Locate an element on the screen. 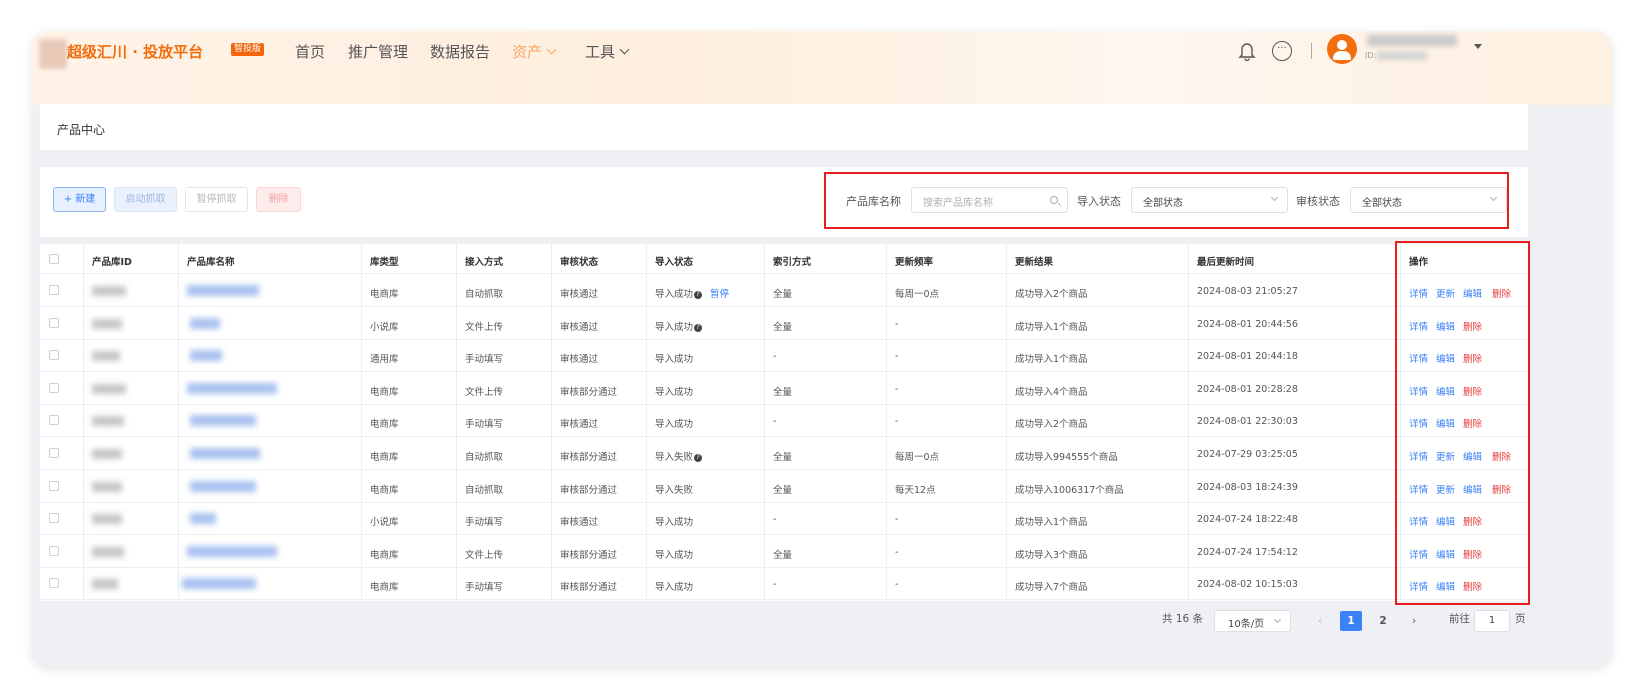 The image size is (1641, 698). update-result: 成功导入7个商品 is located at coordinates (1051, 588).